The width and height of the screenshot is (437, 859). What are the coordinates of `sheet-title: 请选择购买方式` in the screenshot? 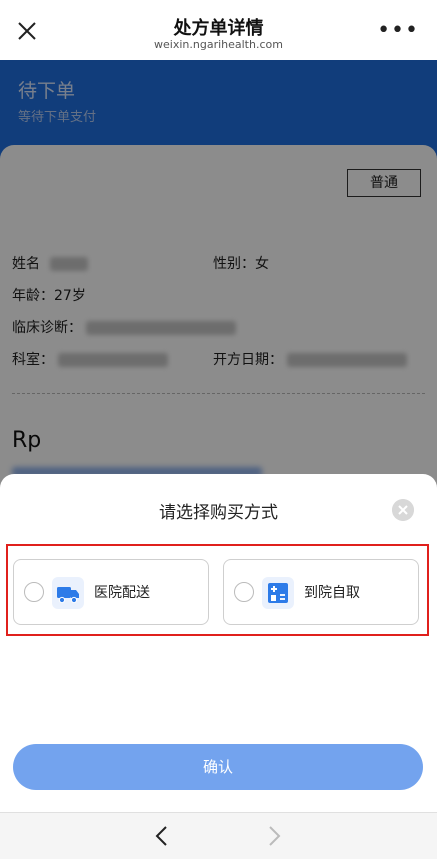 It's located at (218, 513).